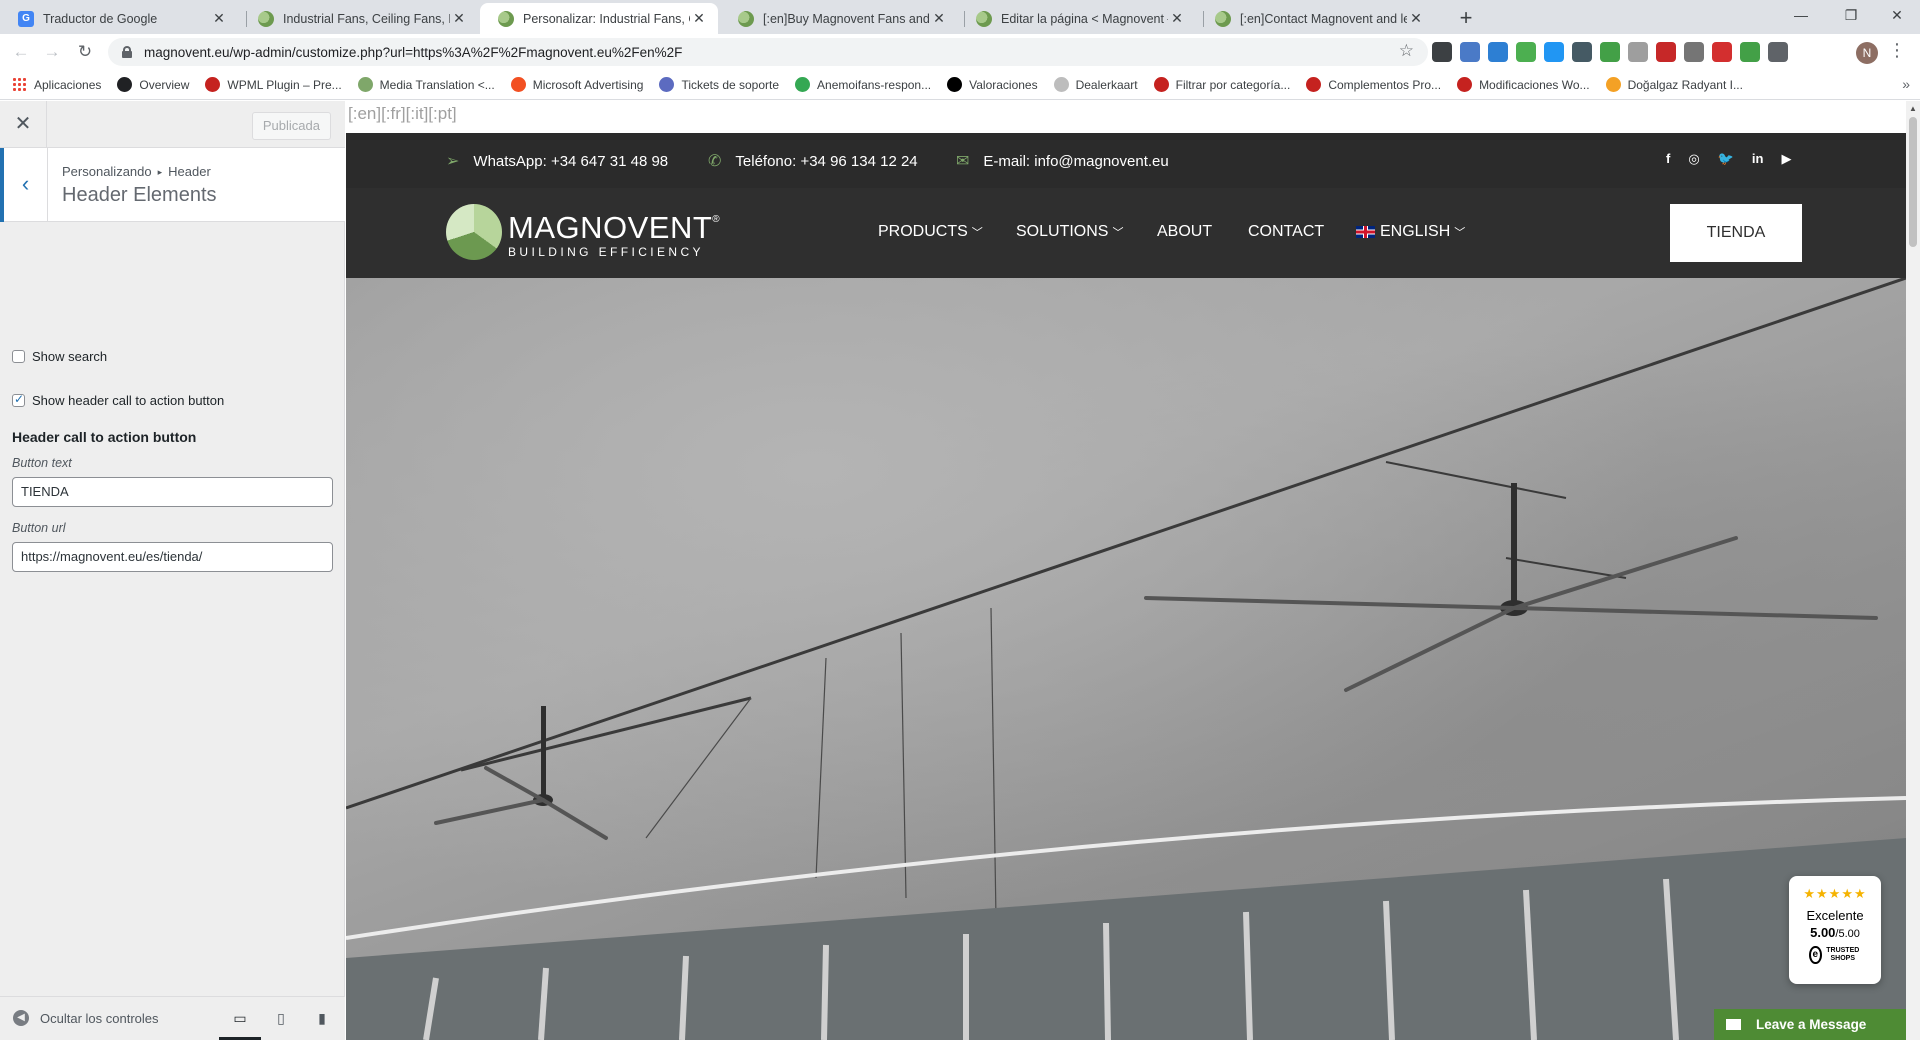 Image resolution: width=1920 pixels, height=1040 pixels. I want to click on whatsapp-text: WhatsApp: +34 647 31 48 98, so click(571, 161).